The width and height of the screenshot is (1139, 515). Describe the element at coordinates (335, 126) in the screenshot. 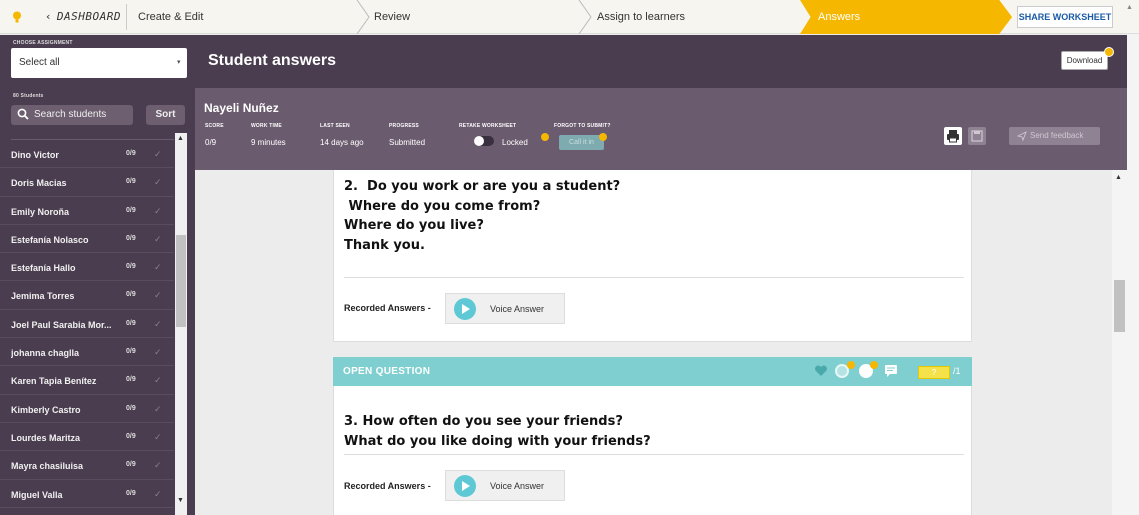

I see `last-seen-label: LAST SEEN` at that location.